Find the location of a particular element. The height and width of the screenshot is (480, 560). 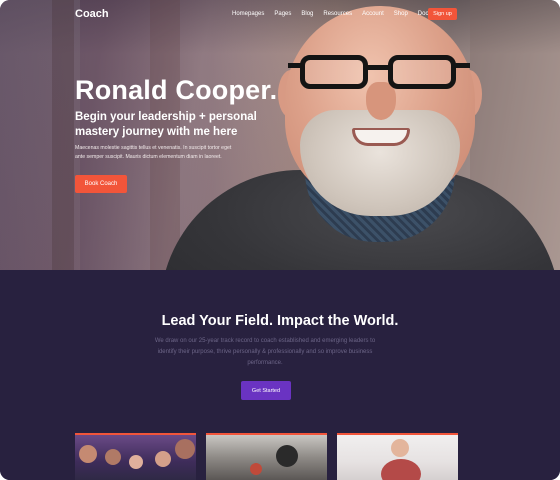

portrait-smile is located at coordinates (381, 137).